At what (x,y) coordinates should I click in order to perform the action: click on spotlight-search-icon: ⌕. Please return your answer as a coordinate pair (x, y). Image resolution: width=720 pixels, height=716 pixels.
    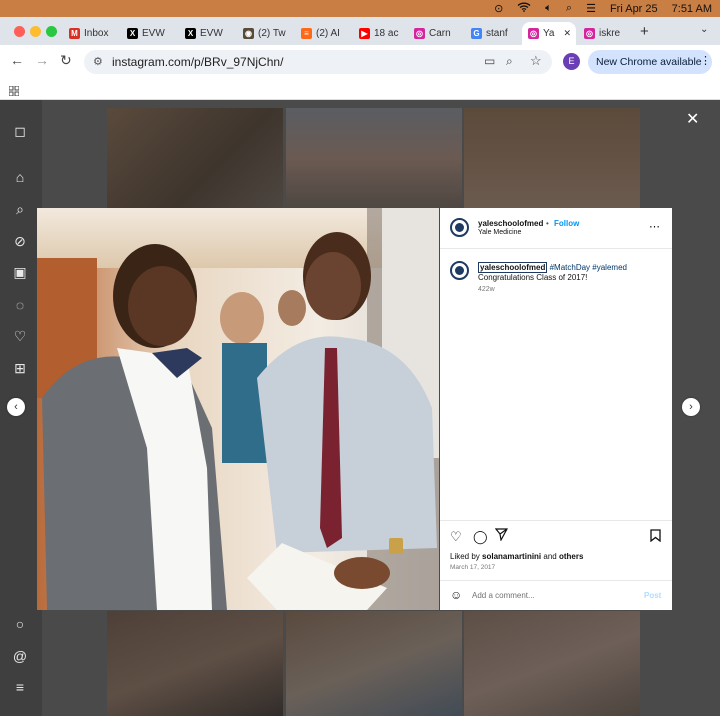
    Looking at the image, I should click on (569, 8).